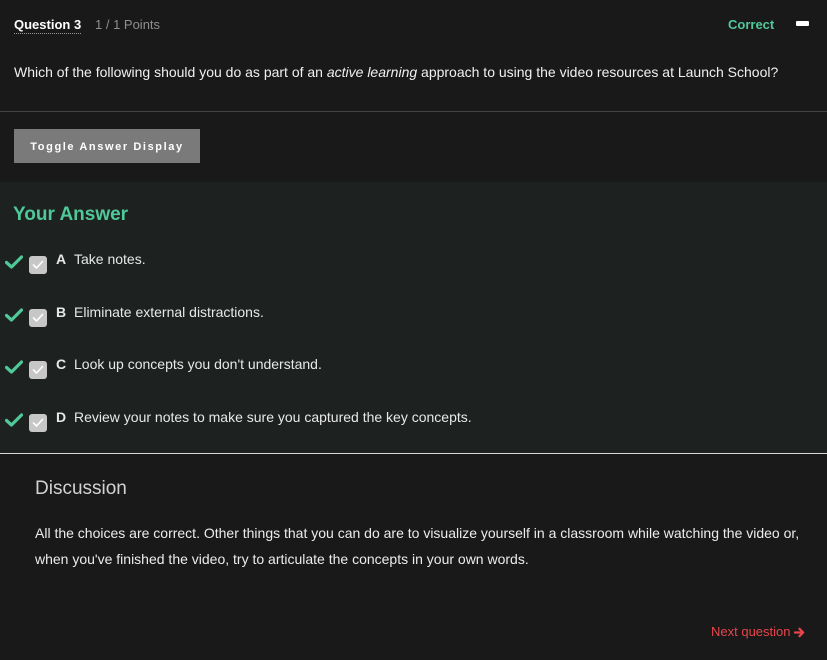 The image size is (827, 660). I want to click on choice-d-checkbox, so click(38, 423).